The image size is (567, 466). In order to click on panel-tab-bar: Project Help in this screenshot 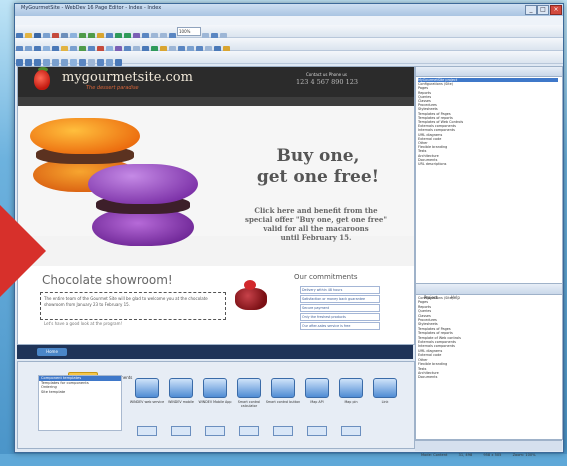, I will do `click(489, 291)`.